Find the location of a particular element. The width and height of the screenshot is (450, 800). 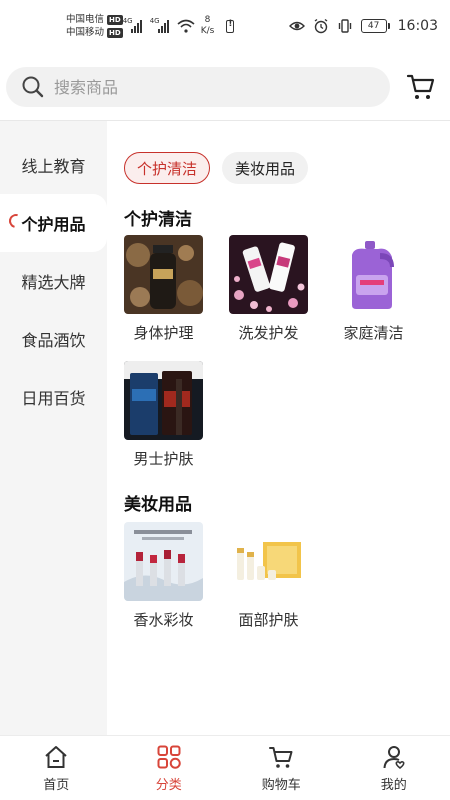

category-tile-label: 面部护肤 is located at coordinates (268, 620).